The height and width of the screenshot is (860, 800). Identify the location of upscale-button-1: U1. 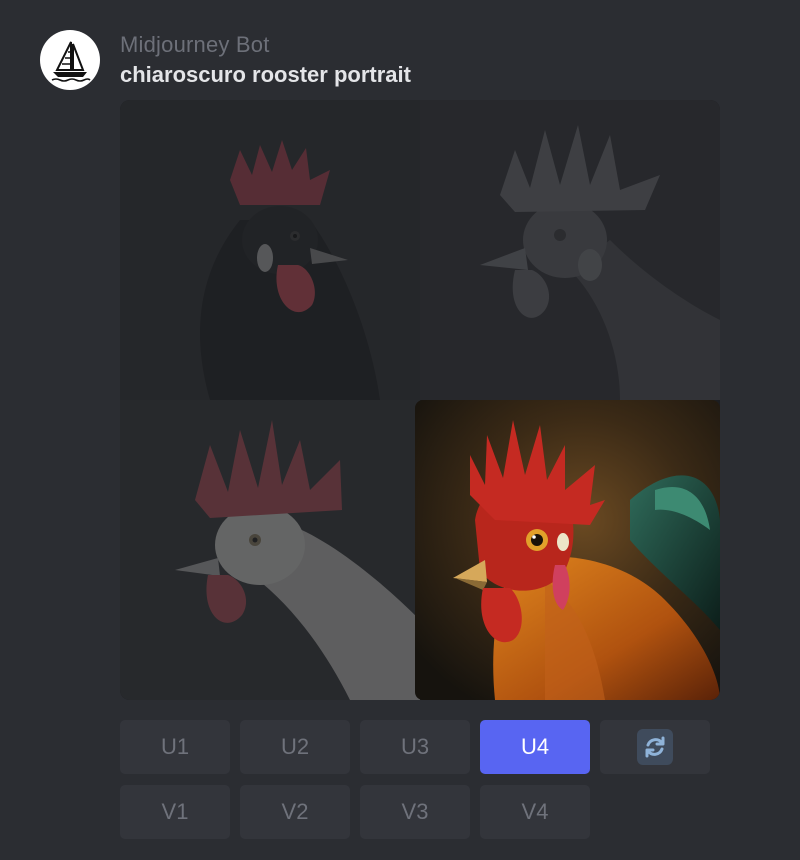
(175, 747).